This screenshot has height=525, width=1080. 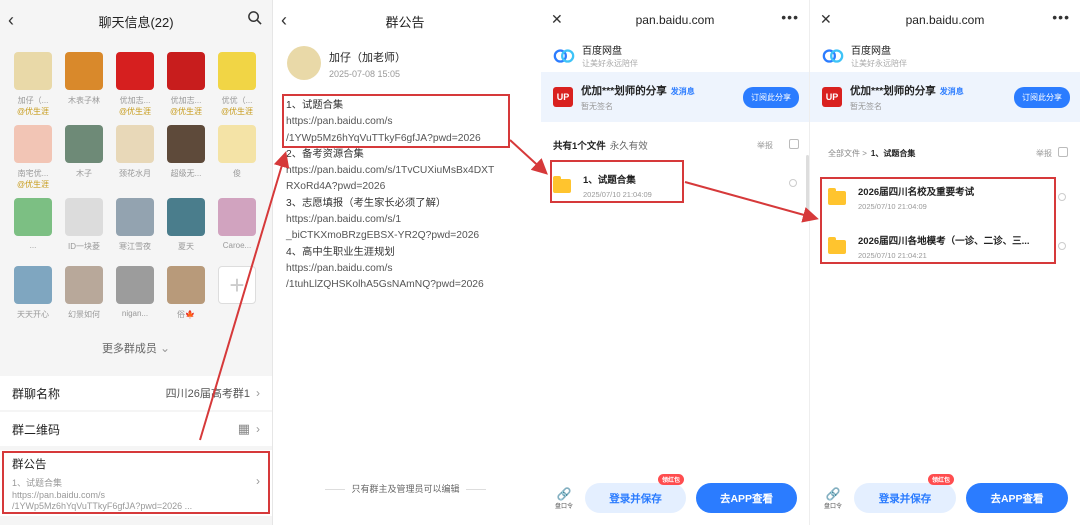 I want to click on notice-item-url: /1tuhLlZQHSKolhA5GsNAmNQ?pwd=2026, so click(x=411, y=285).